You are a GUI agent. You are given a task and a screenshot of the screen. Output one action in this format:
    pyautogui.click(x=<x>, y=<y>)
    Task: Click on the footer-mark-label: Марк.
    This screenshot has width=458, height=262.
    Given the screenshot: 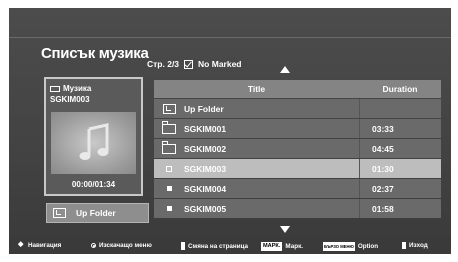 What is the action you would take?
    pyautogui.click(x=294, y=246)
    